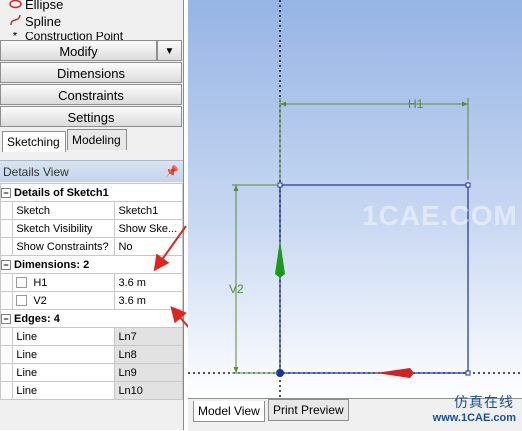 The image size is (522, 431). I want to click on h1-dimension-label: H1, so click(416, 104).